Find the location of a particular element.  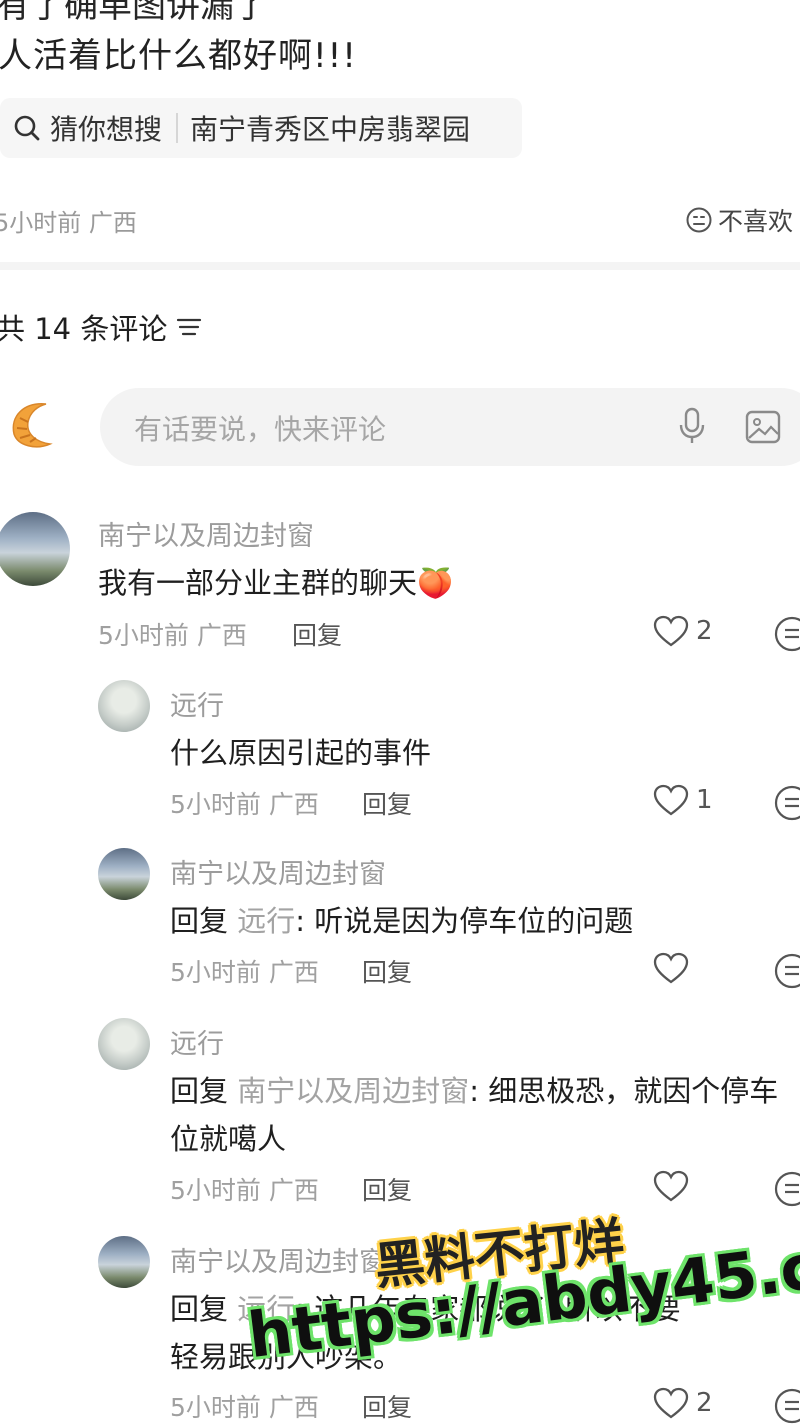

suggested-search-chip: 猜你想搜 南宁青秀区中房翡翠园 is located at coordinates (261, 128).